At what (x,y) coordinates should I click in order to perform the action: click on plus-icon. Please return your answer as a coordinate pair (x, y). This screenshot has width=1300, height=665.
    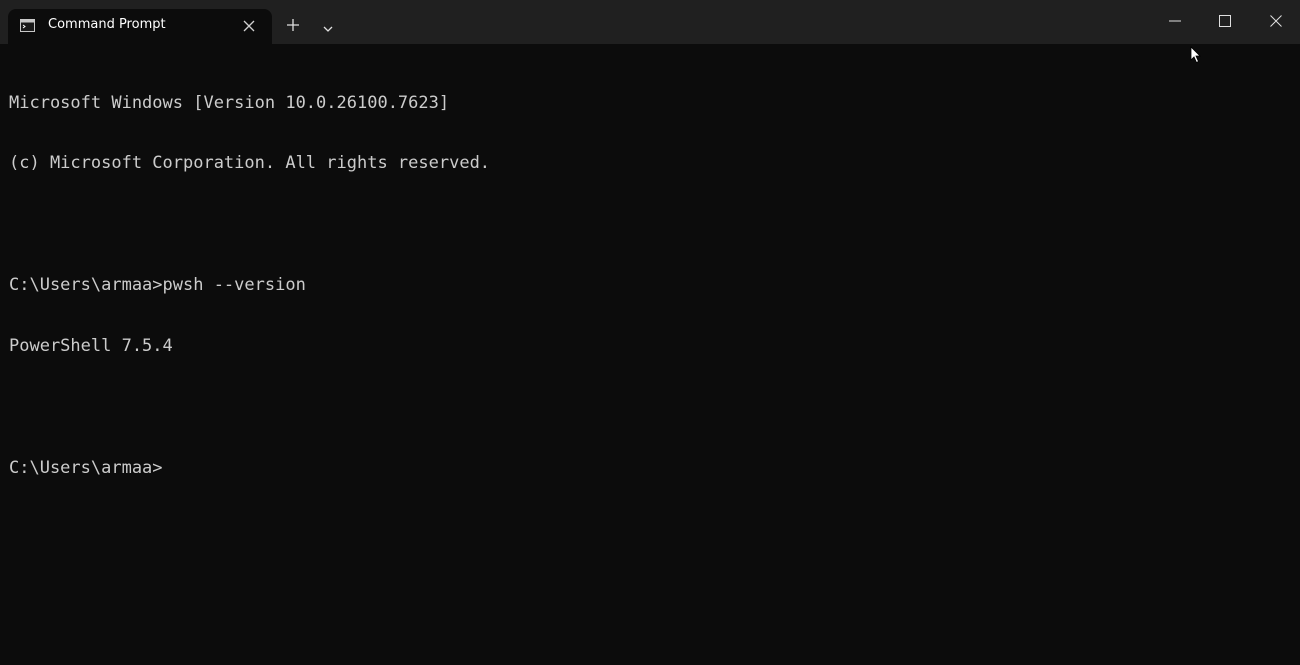
    Looking at the image, I should click on (293, 25).